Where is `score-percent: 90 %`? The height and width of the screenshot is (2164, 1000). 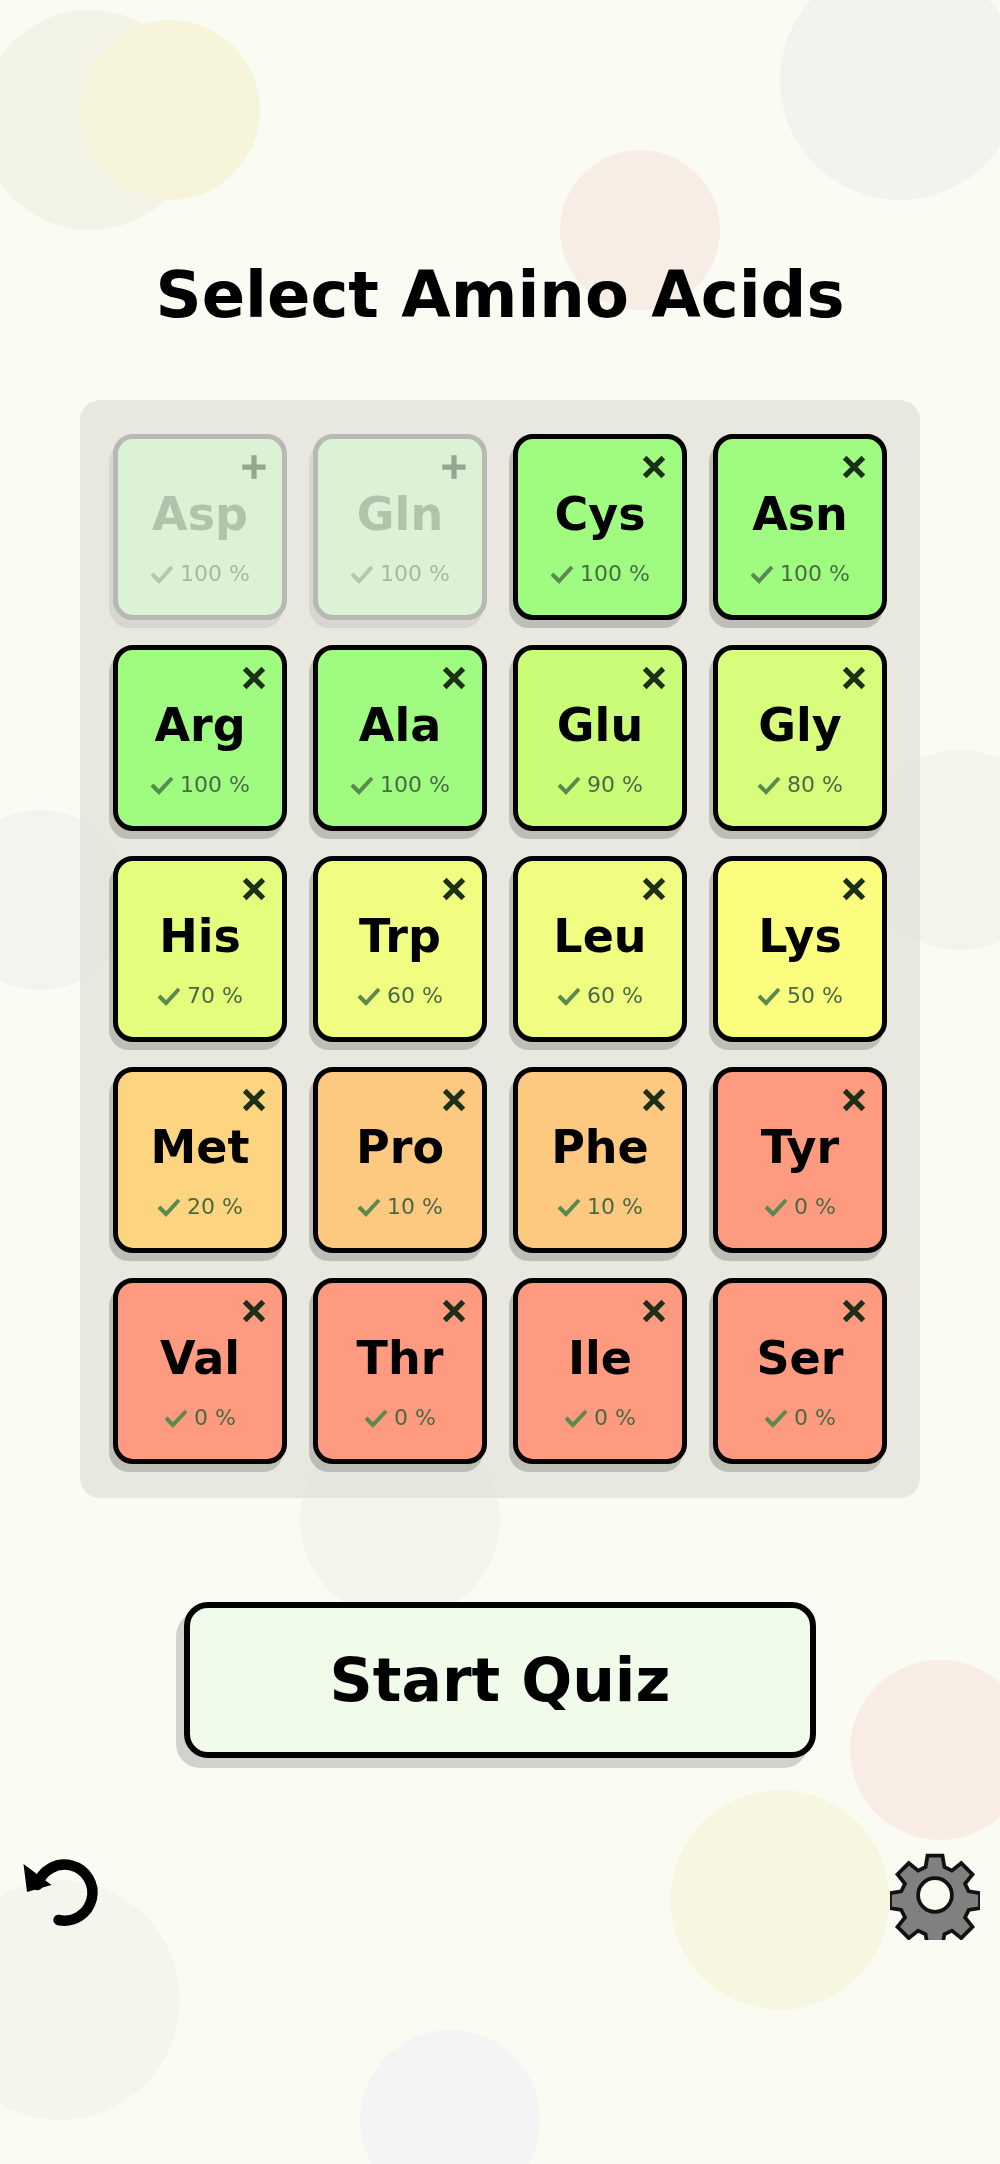 score-percent: 90 % is located at coordinates (615, 784).